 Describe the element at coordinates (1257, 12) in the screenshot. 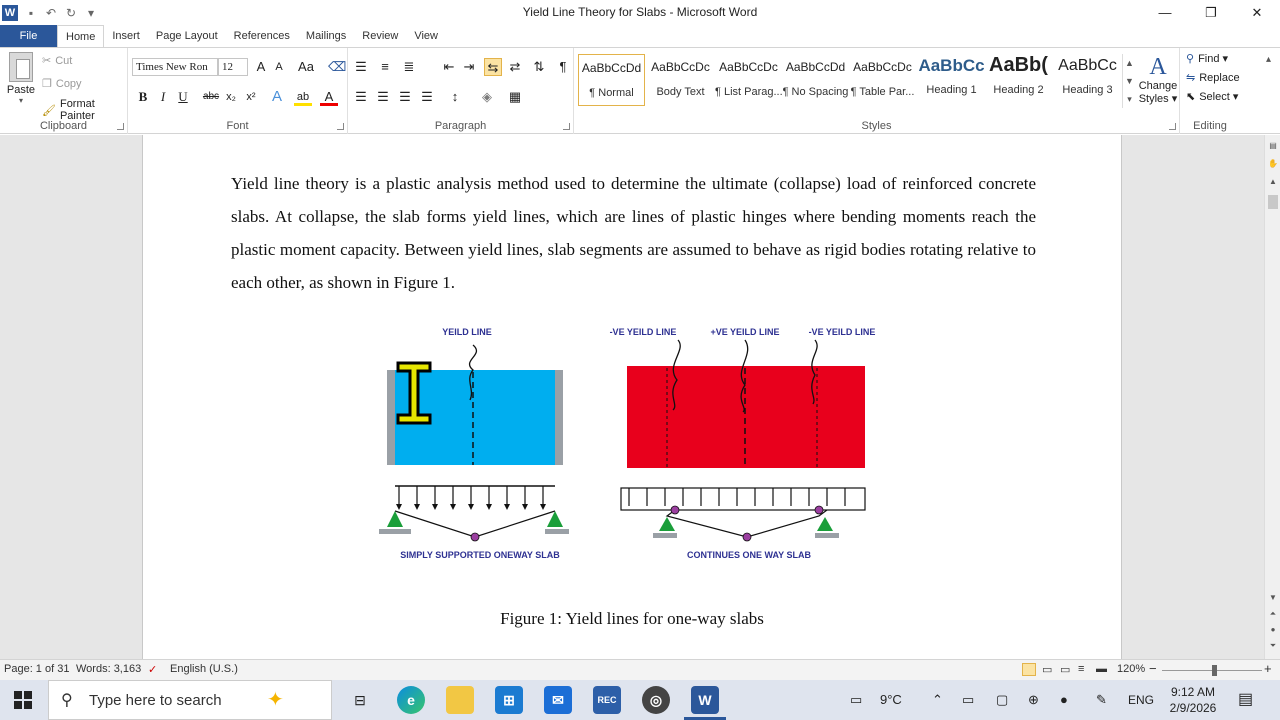

I see `close-button: ✕` at that location.